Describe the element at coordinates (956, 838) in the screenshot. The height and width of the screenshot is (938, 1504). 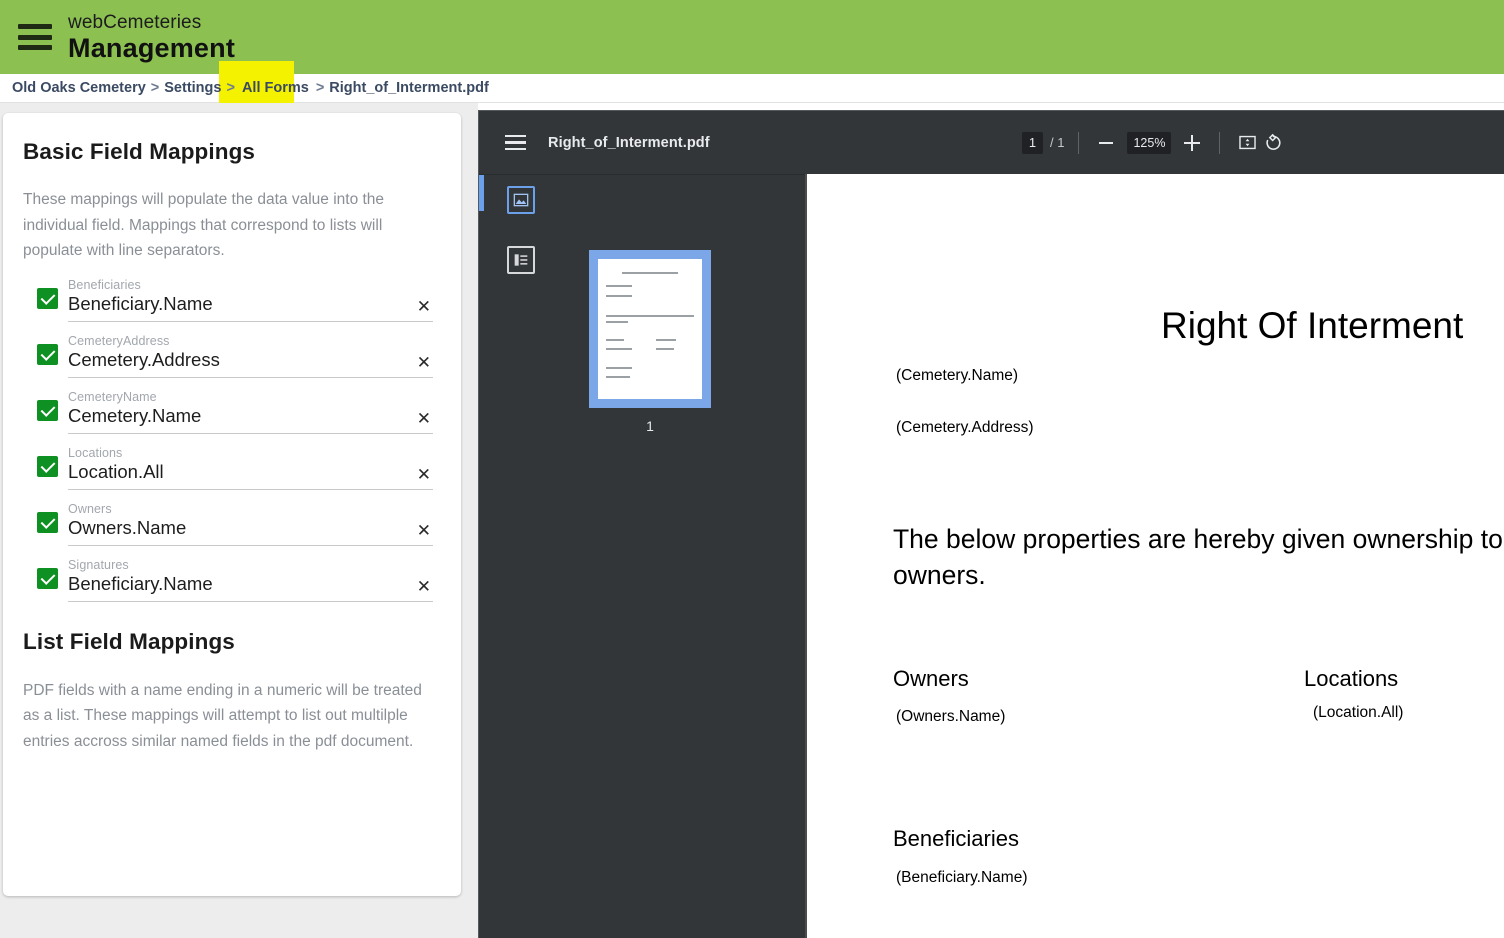
I see `document-beneficiaries-heading: Beneficiaries` at that location.